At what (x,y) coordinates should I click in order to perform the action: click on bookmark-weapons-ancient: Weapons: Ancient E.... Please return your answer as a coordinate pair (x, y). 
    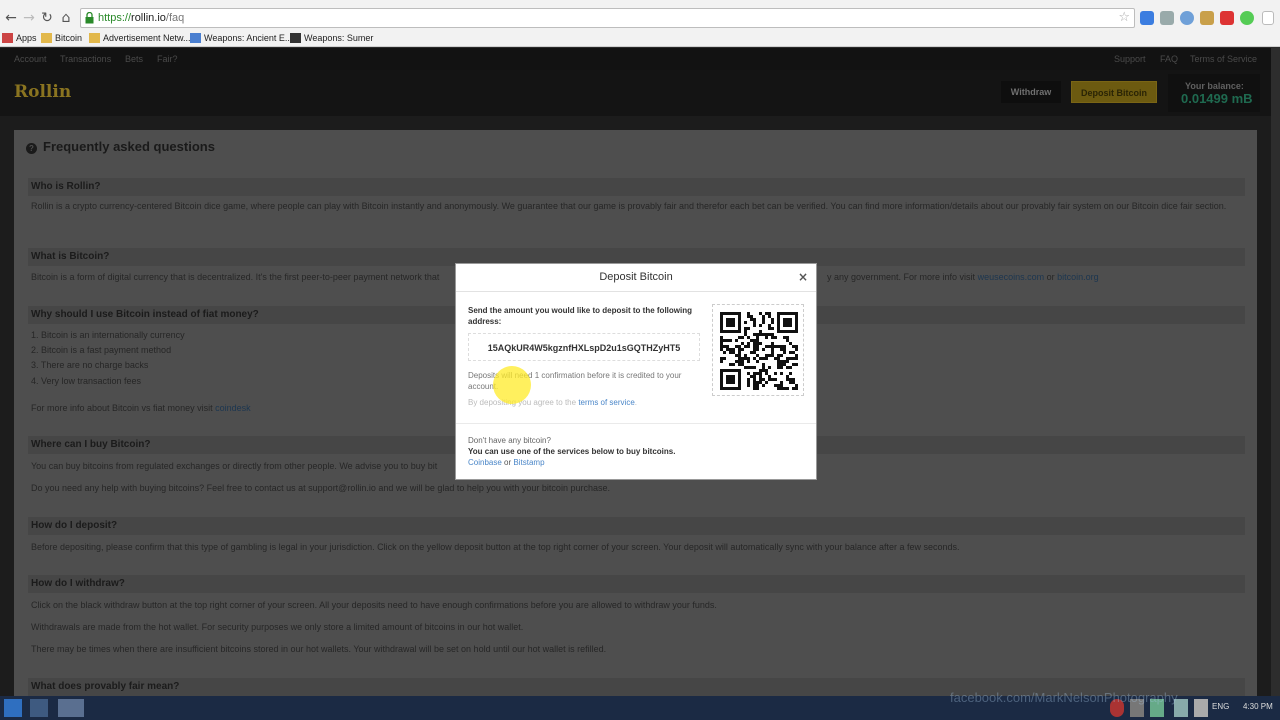
    Looking at the image, I should click on (241, 38).